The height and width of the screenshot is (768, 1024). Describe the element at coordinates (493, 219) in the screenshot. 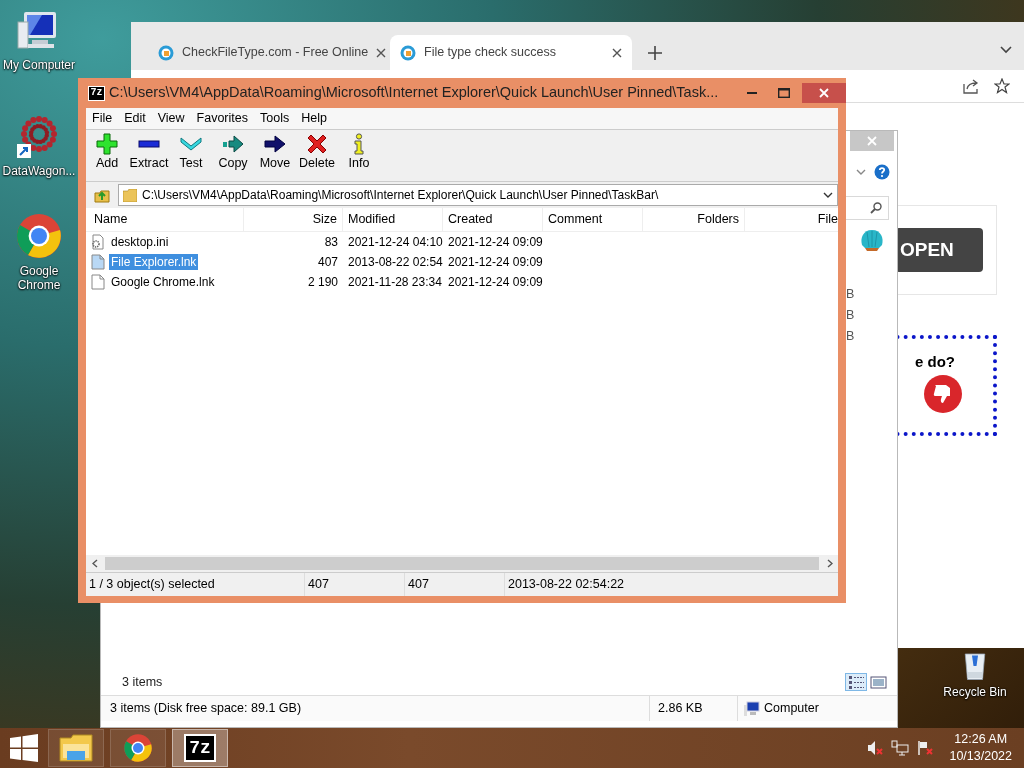

I see `column-header: Created` at that location.